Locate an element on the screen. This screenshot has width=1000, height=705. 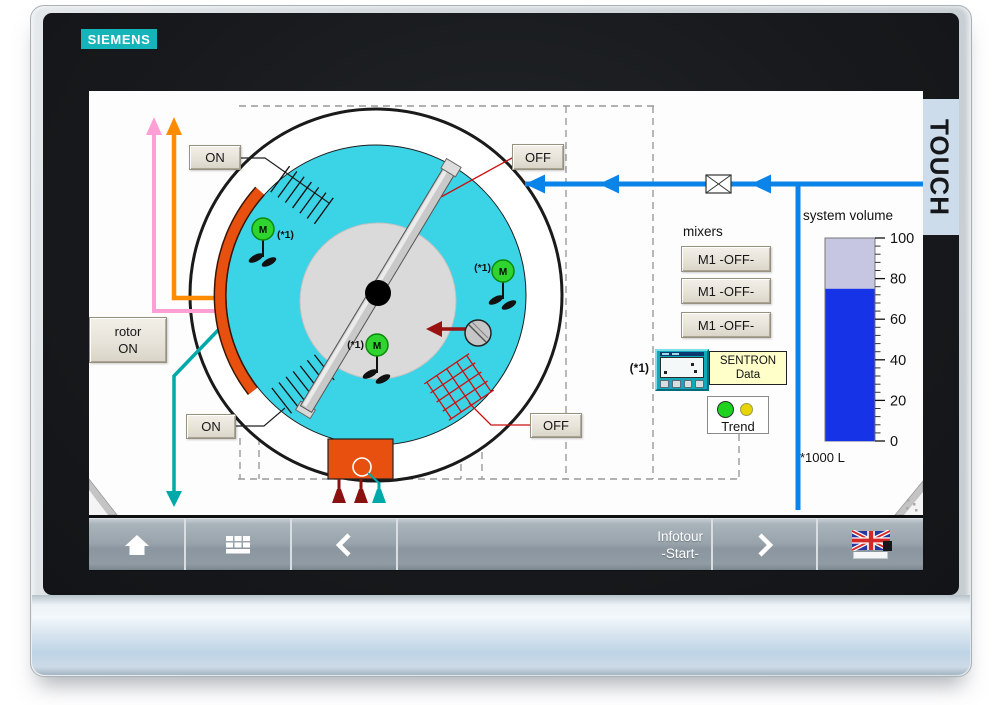
sentron-data-line2: Data is located at coordinates (748, 375).